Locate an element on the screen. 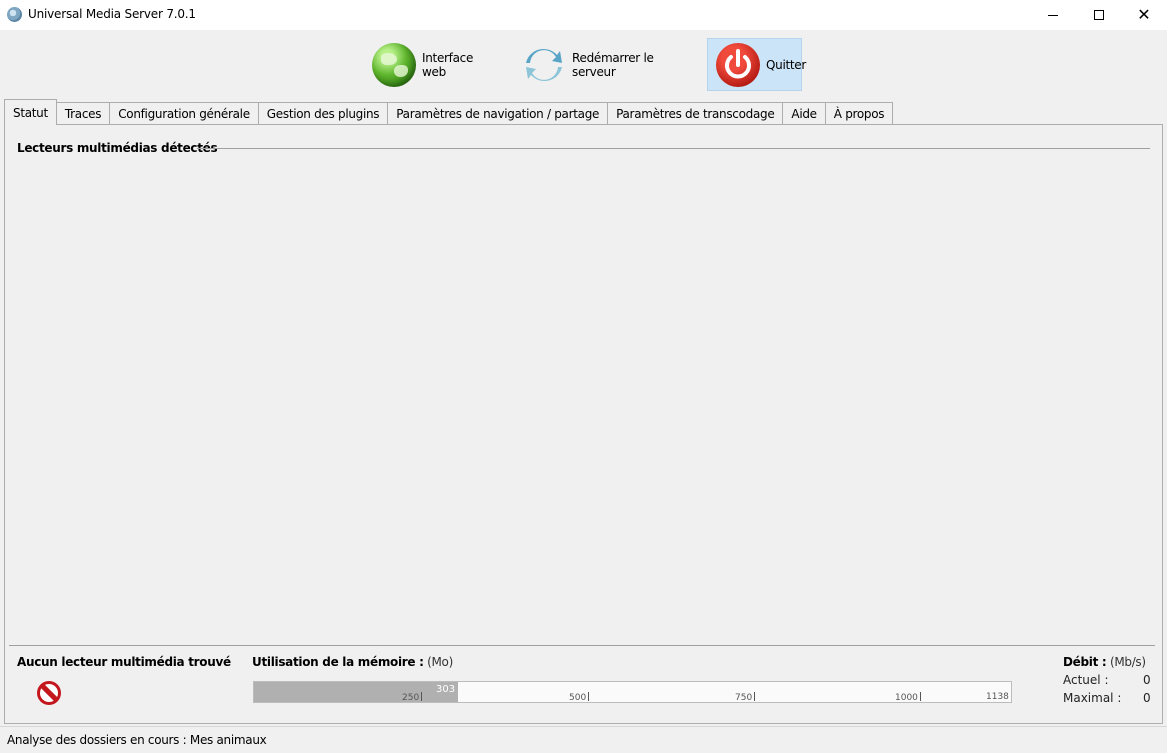  close-icon: ✕ is located at coordinates (1144, 14).